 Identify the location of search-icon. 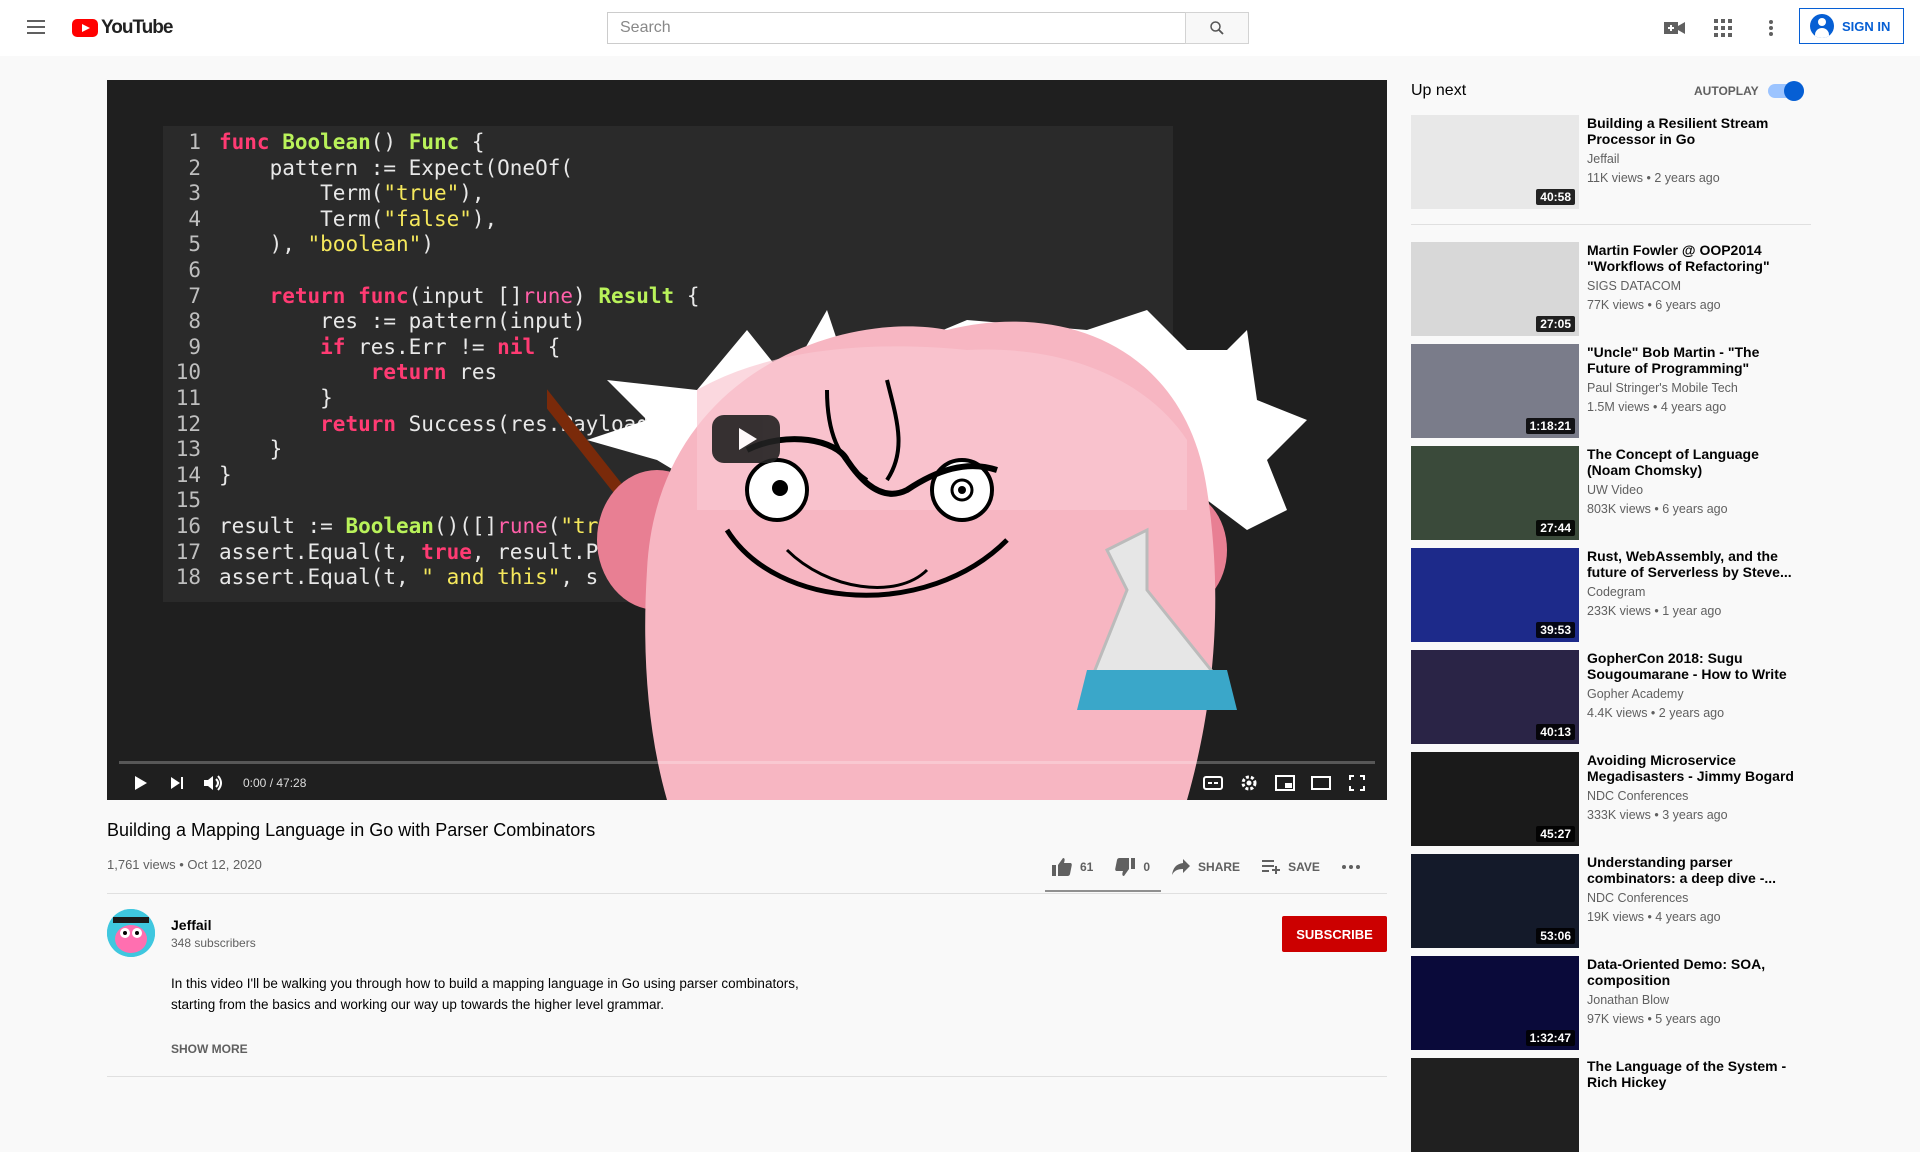
(1217, 28).